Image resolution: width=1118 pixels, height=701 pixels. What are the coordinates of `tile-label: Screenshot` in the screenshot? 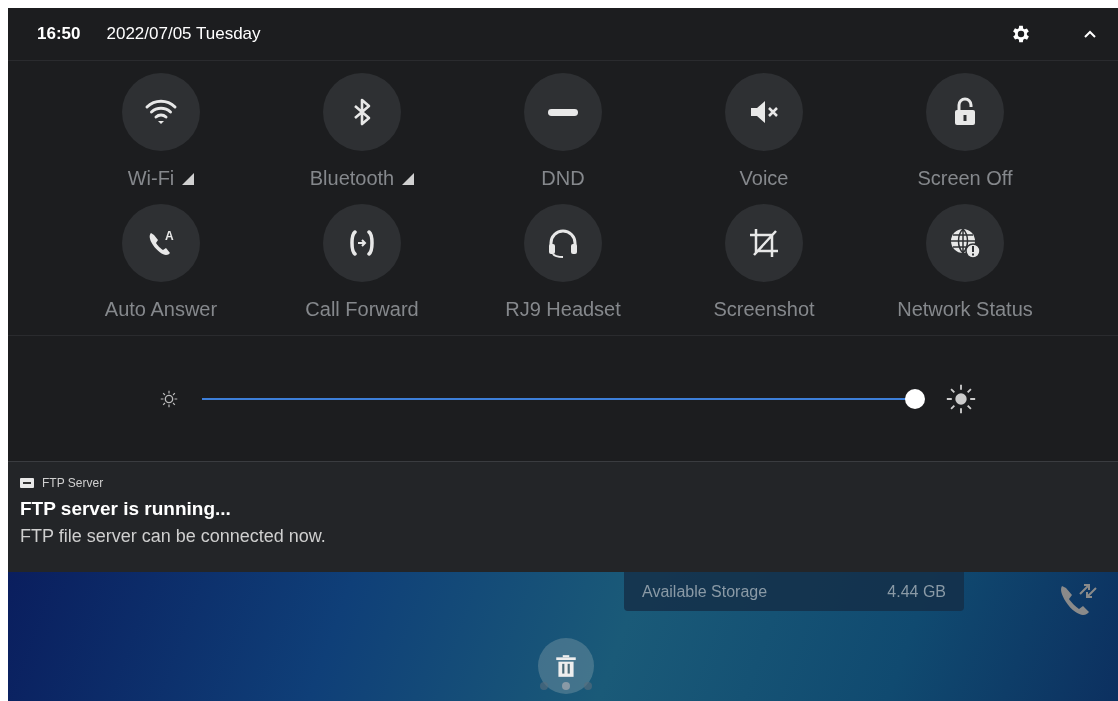 It's located at (764, 309).